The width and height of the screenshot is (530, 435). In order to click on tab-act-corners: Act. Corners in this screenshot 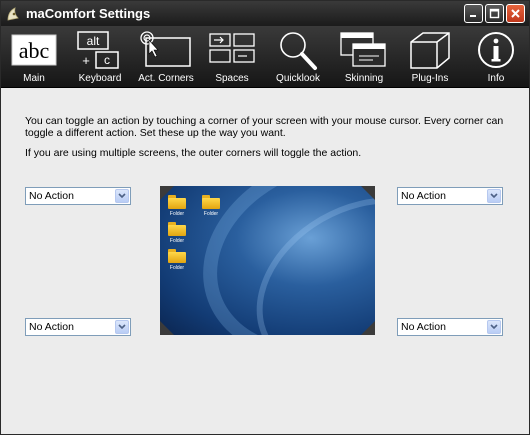, I will do `click(166, 57)`.